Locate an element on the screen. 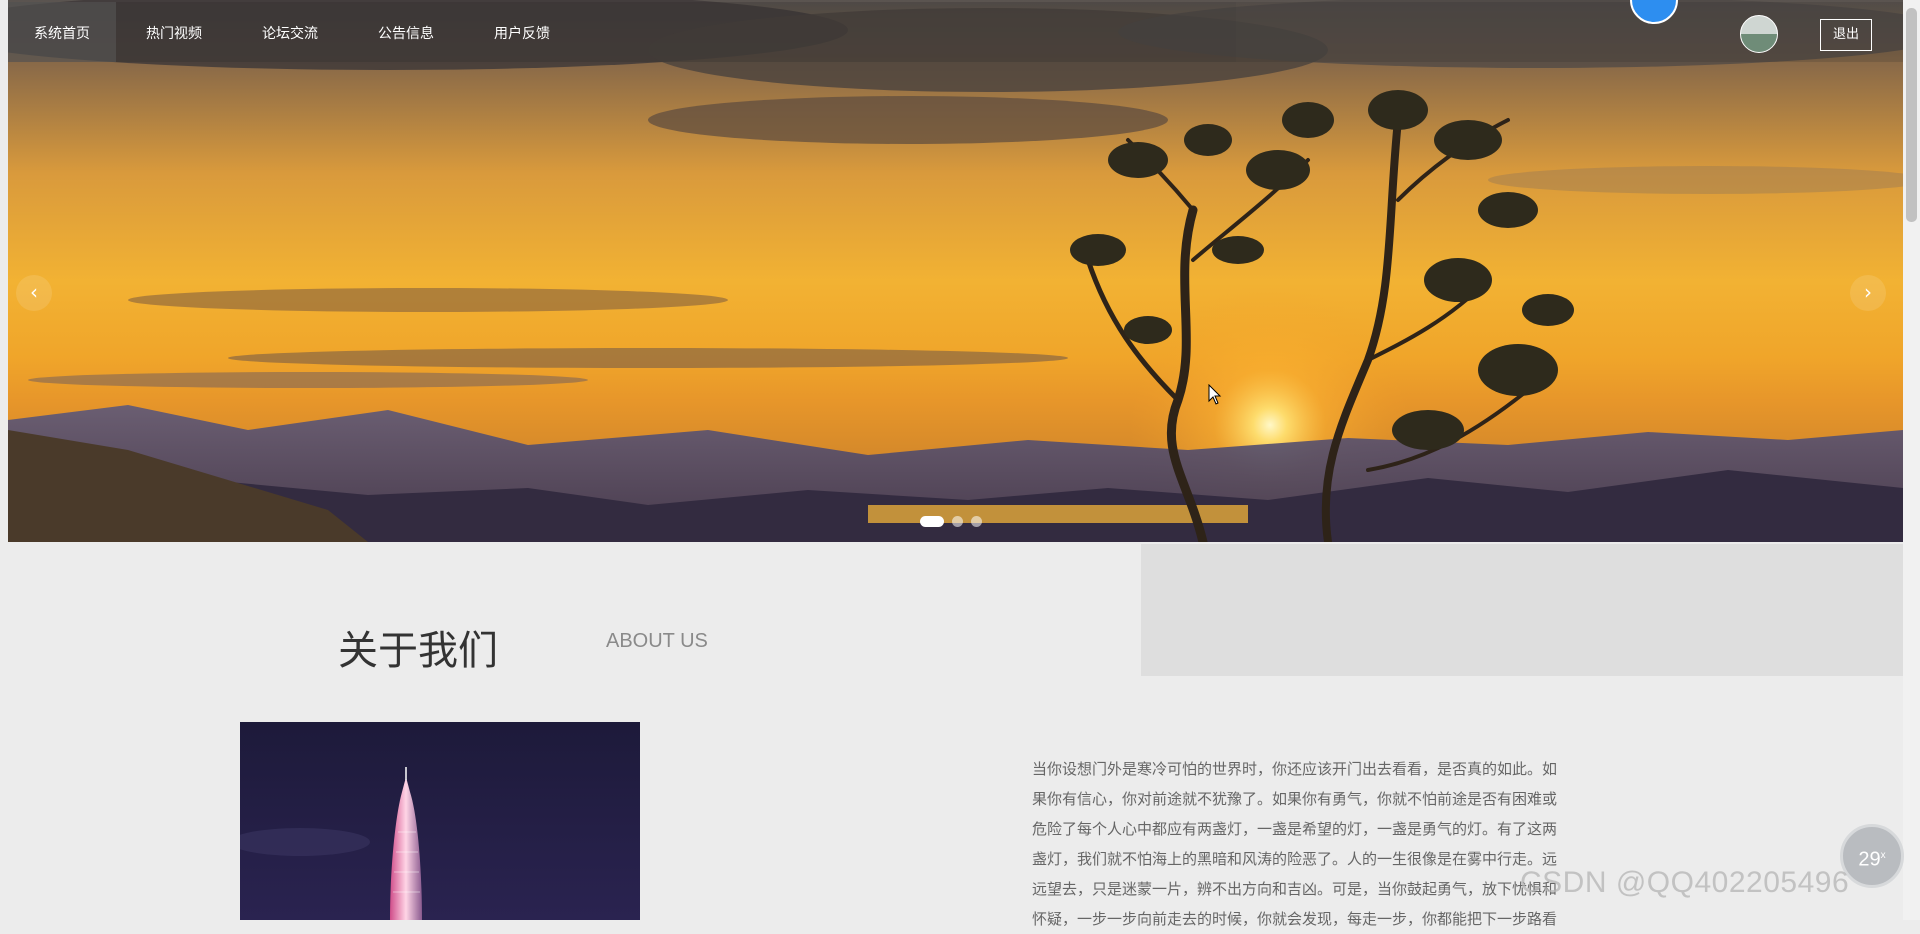 Image resolution: width=1920 pixels, height=934 pixels. about-subtitle: ABOUT US is located at coordinates (657, 641).